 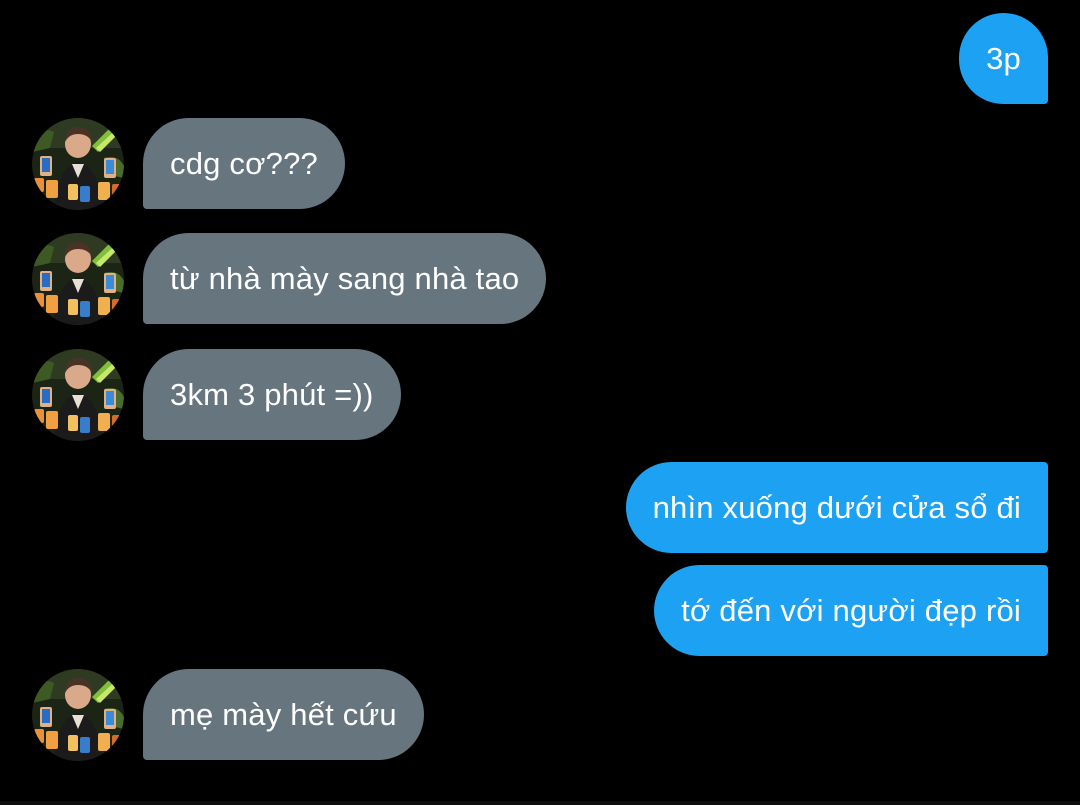 I want to click on message-row: cdg cơ???, so click(x=540, y=164).